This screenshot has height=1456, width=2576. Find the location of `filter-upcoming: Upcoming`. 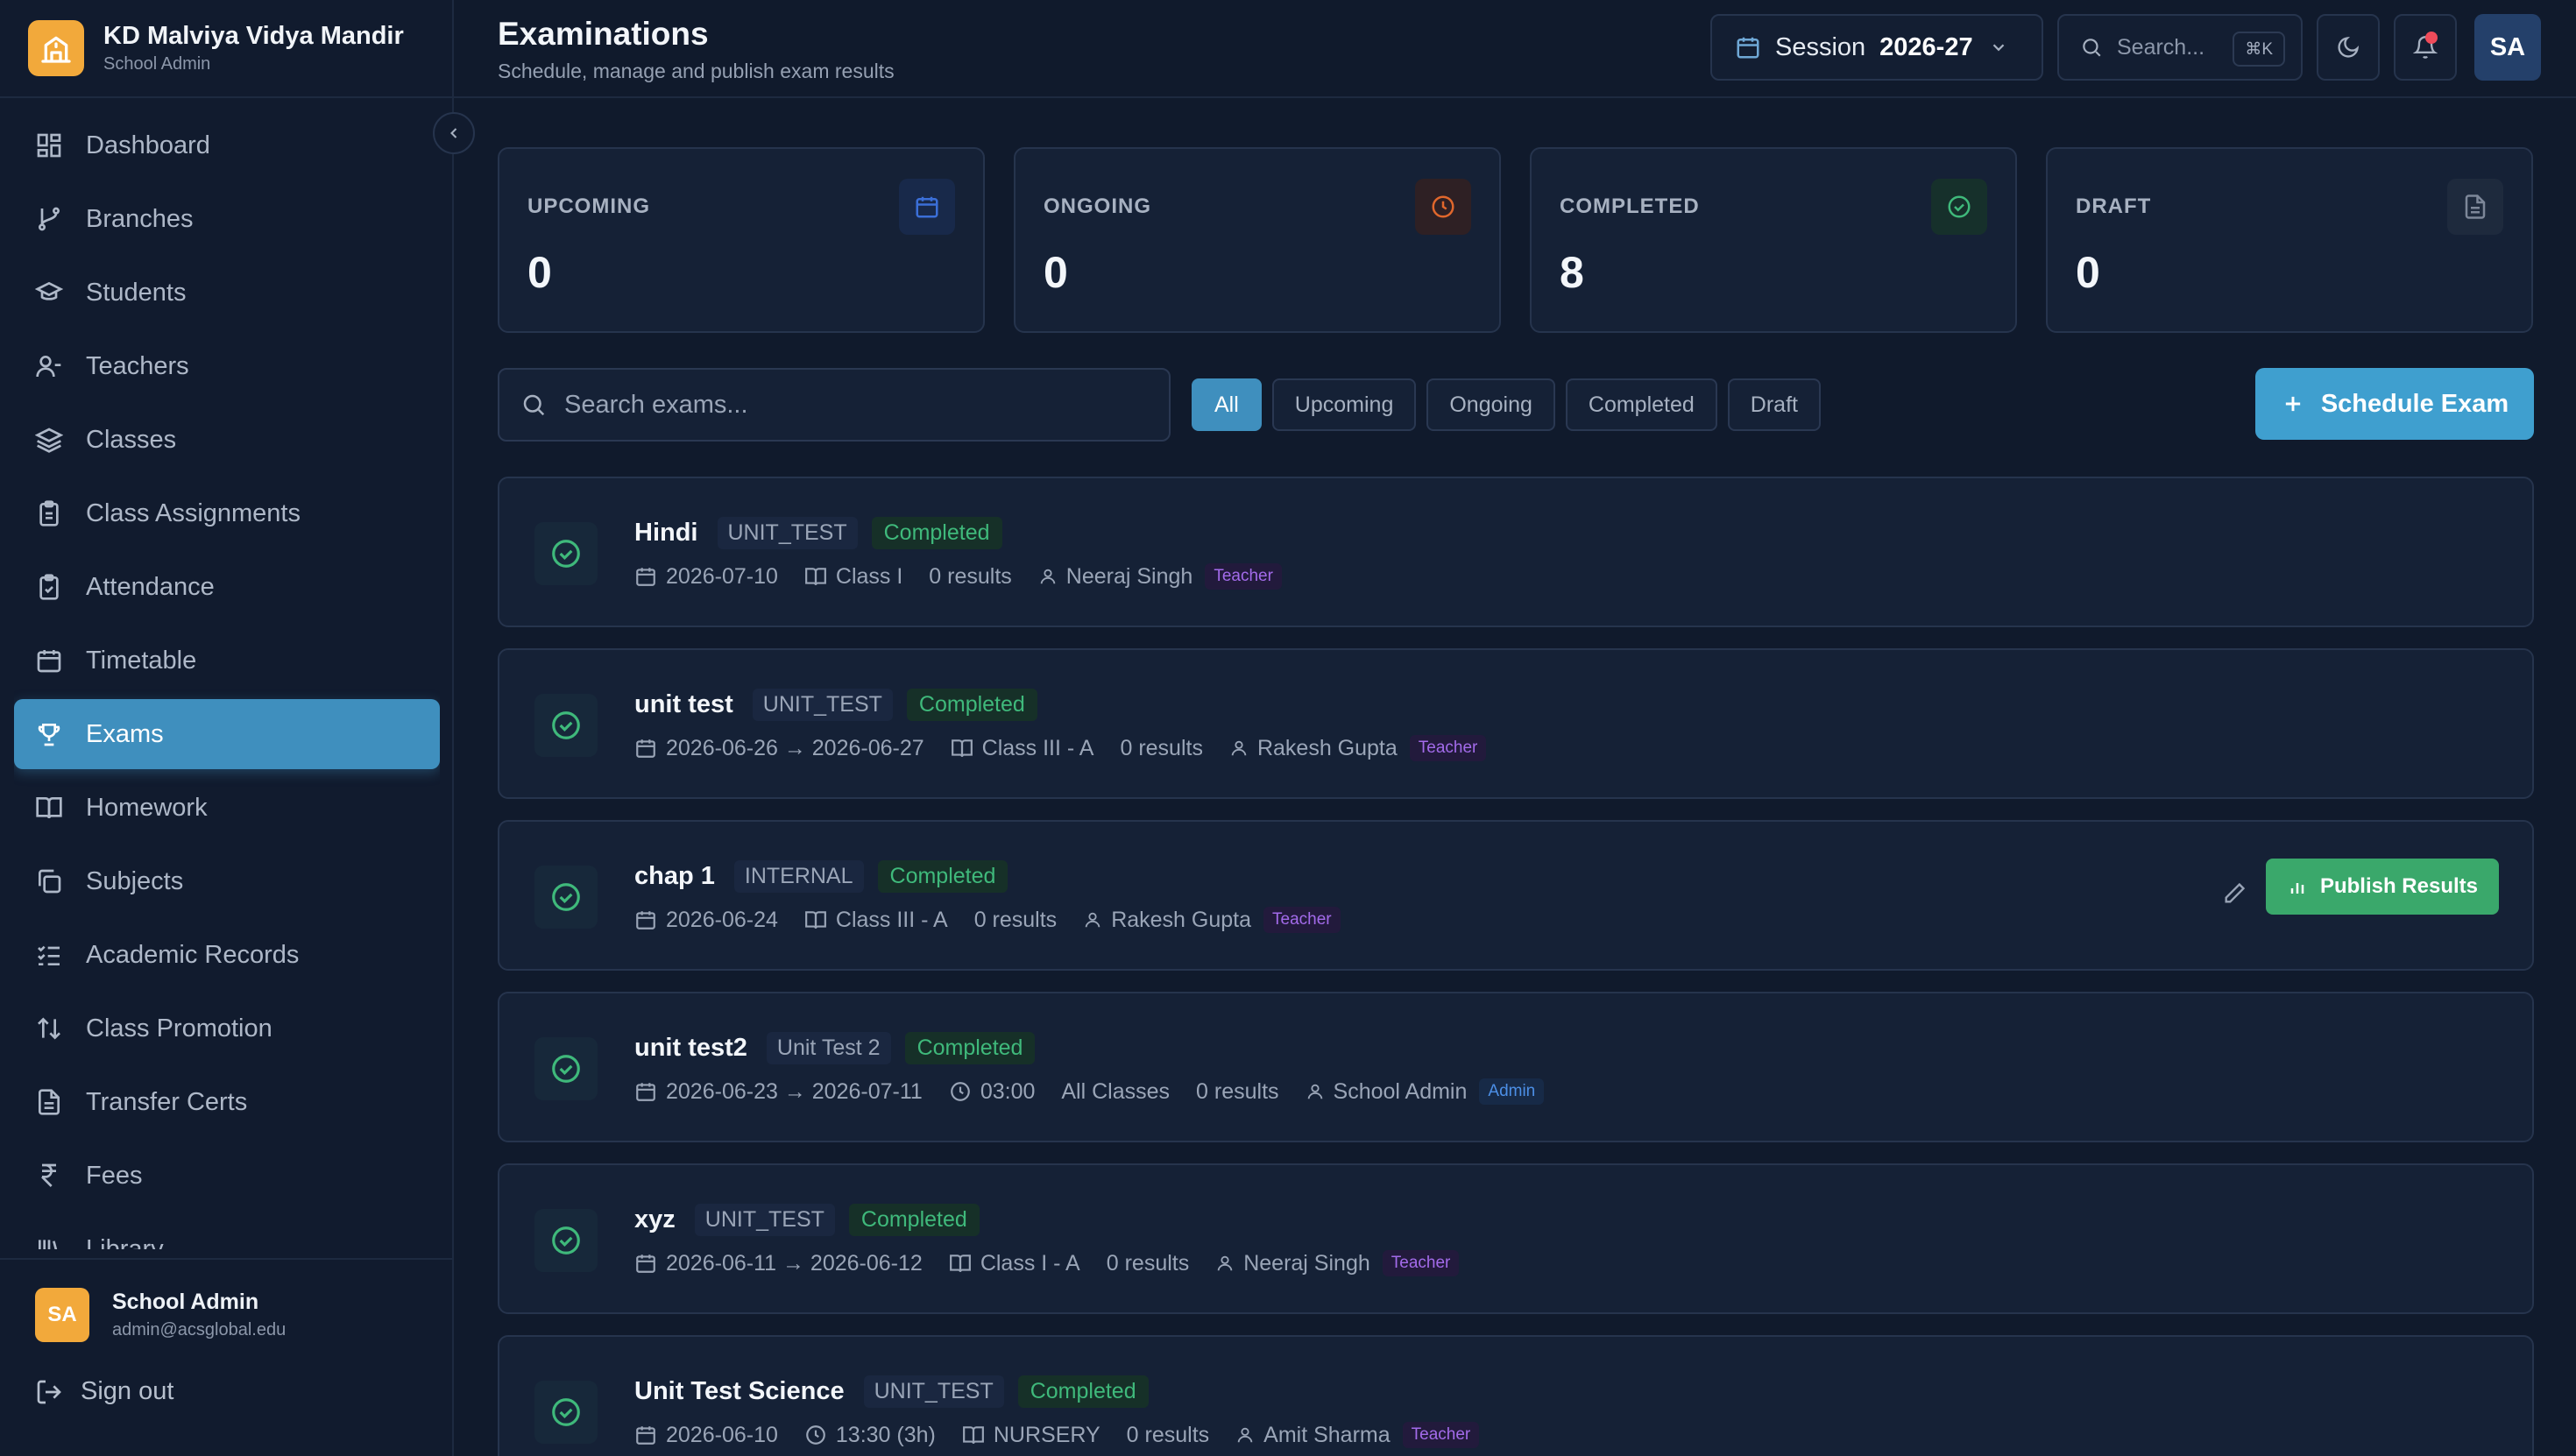

filter-upcoming: Upcoming is located at coordinates (1344, 404).